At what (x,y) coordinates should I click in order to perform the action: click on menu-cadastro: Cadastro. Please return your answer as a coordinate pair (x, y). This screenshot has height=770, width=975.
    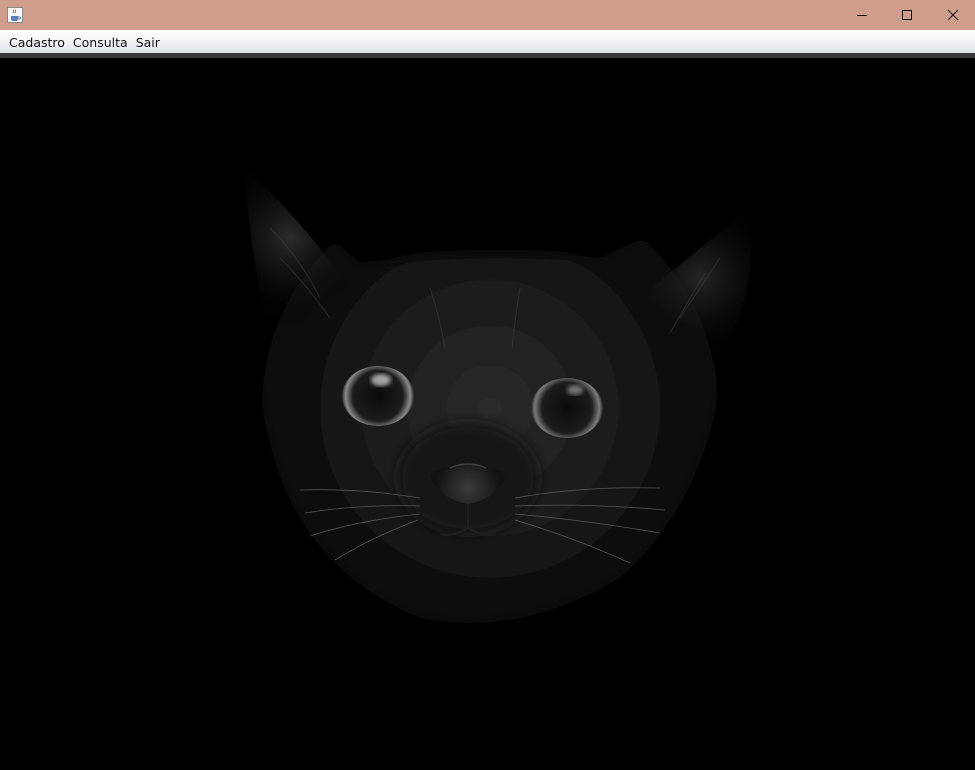
    Looking at the image, I should click on (37, 41).